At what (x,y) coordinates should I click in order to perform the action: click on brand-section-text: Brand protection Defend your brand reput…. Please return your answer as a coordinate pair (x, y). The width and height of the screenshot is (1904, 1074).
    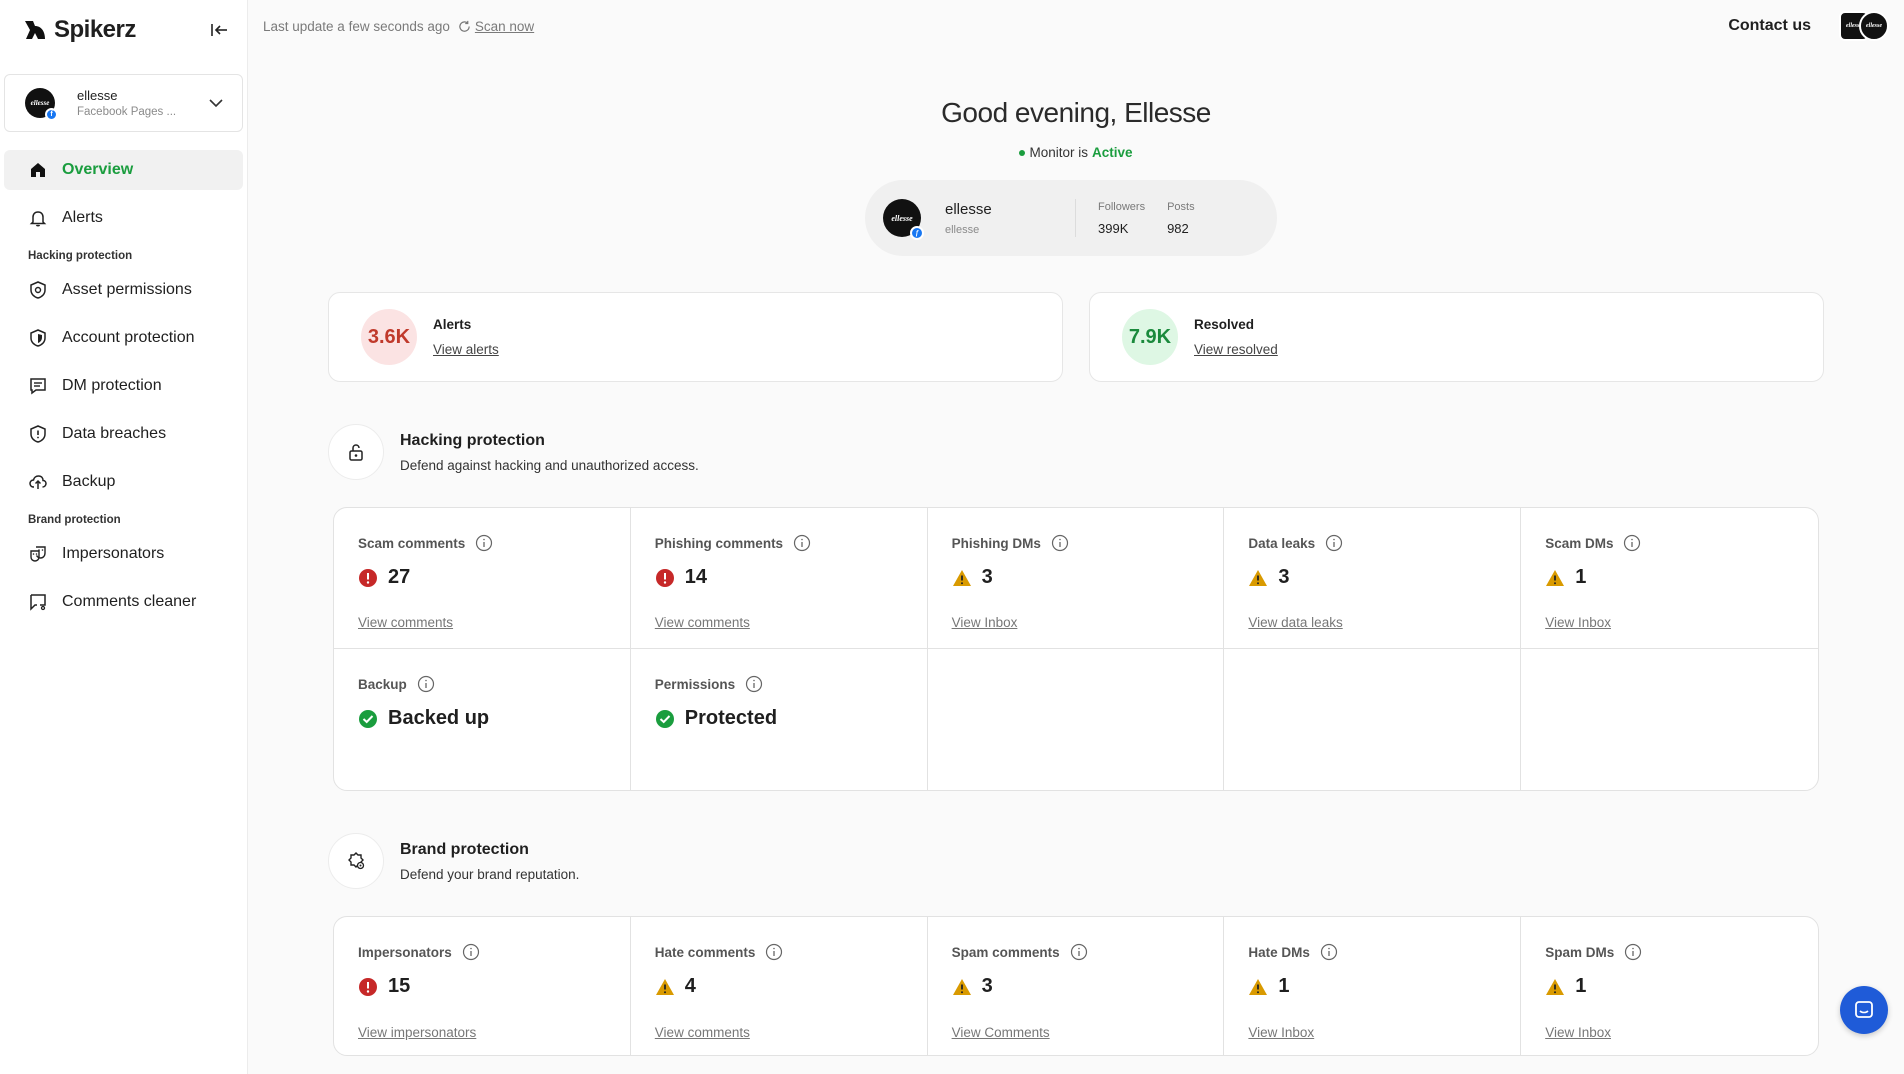
    Looking at the image, I should click on (489, 861).